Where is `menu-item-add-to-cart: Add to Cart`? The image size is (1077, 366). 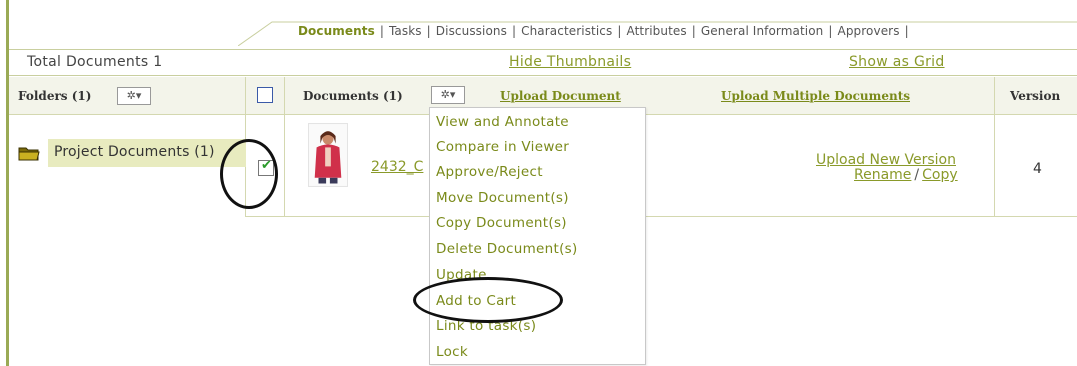
menu-item-add-to-cart: Add to Cart is located at coordinates (476, 301).